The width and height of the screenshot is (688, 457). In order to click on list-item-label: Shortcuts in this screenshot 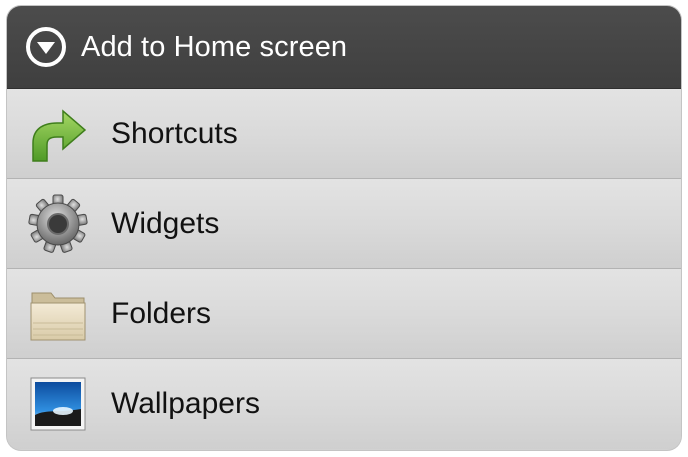, I will do `click(174, 133)`.